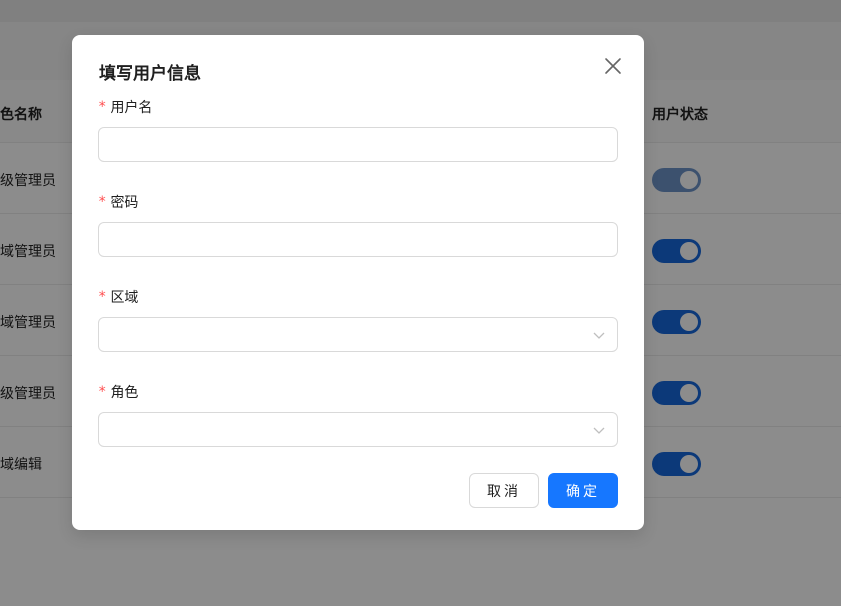  I want to click on username-field, so click(358, 144).